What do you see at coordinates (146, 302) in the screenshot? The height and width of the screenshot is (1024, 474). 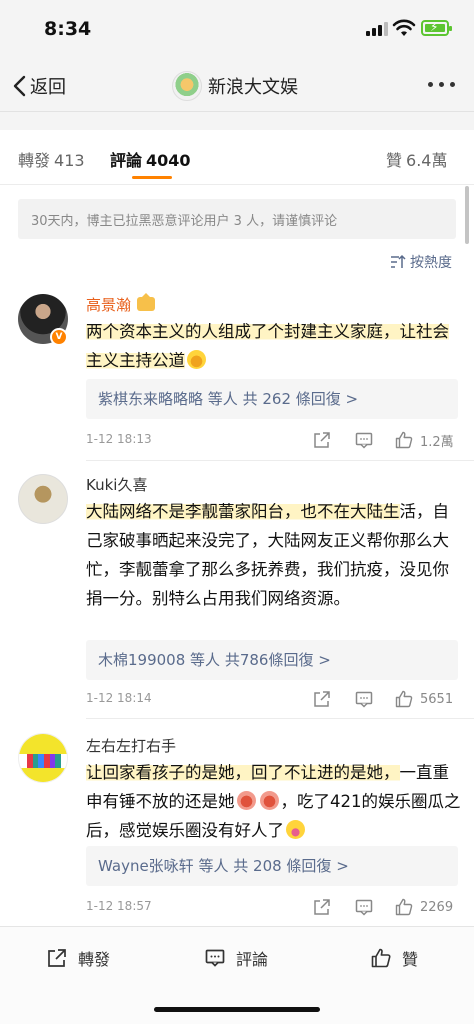 I see `vip-crown-icon` at bounding box center [146, 302].